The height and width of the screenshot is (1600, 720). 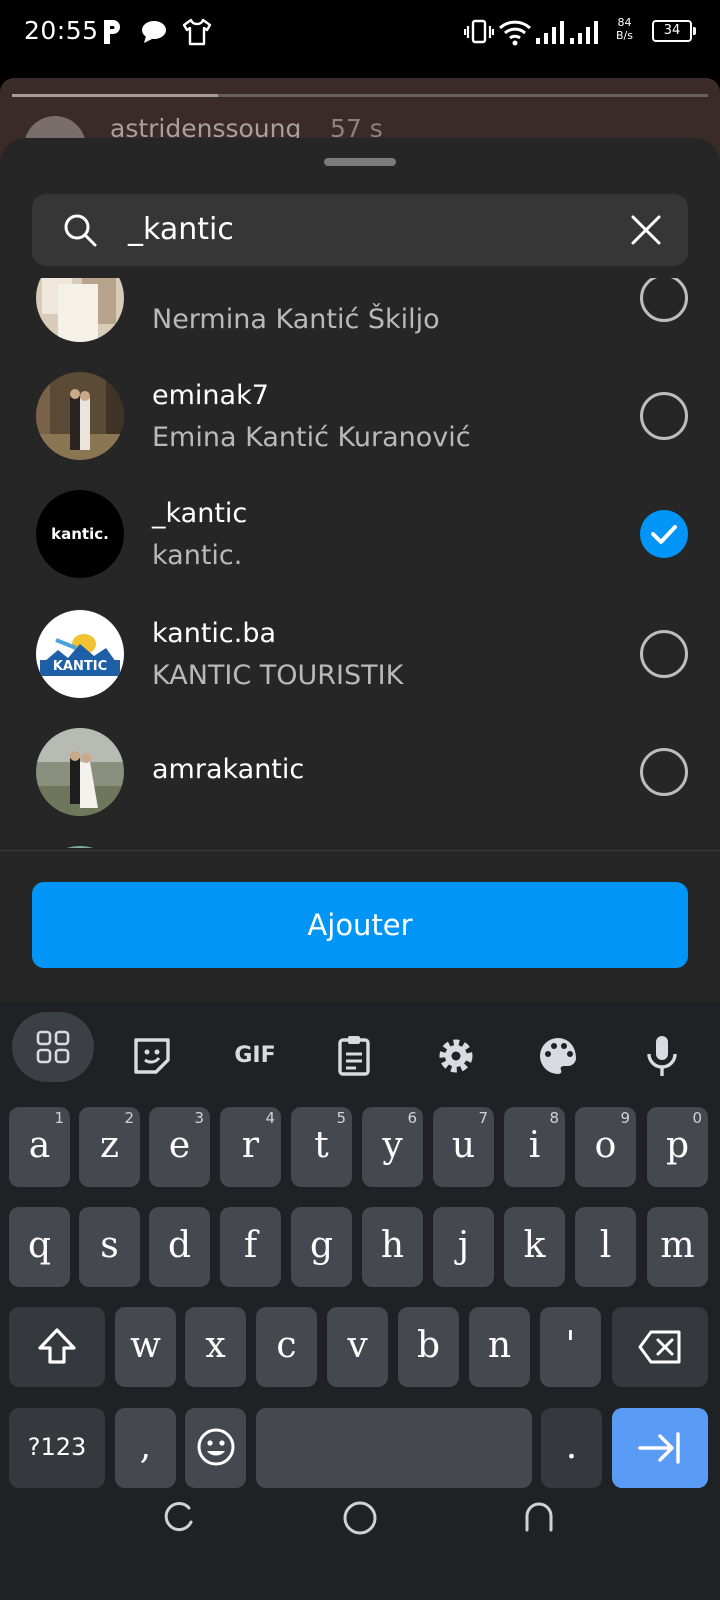 I want to click on key-z: z2, so click(x=109, y=1147).